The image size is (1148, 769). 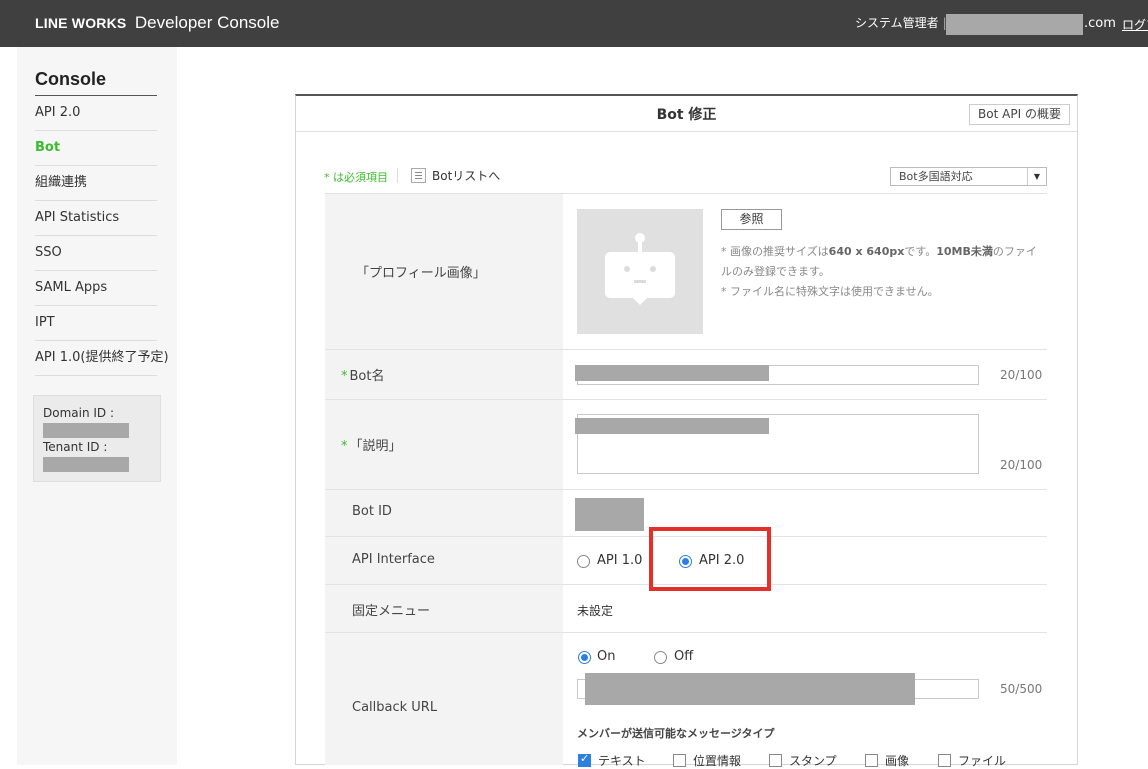 I want to click on sidebar-item-saml-apps: SAML Apps, so click(x=96, y=288).